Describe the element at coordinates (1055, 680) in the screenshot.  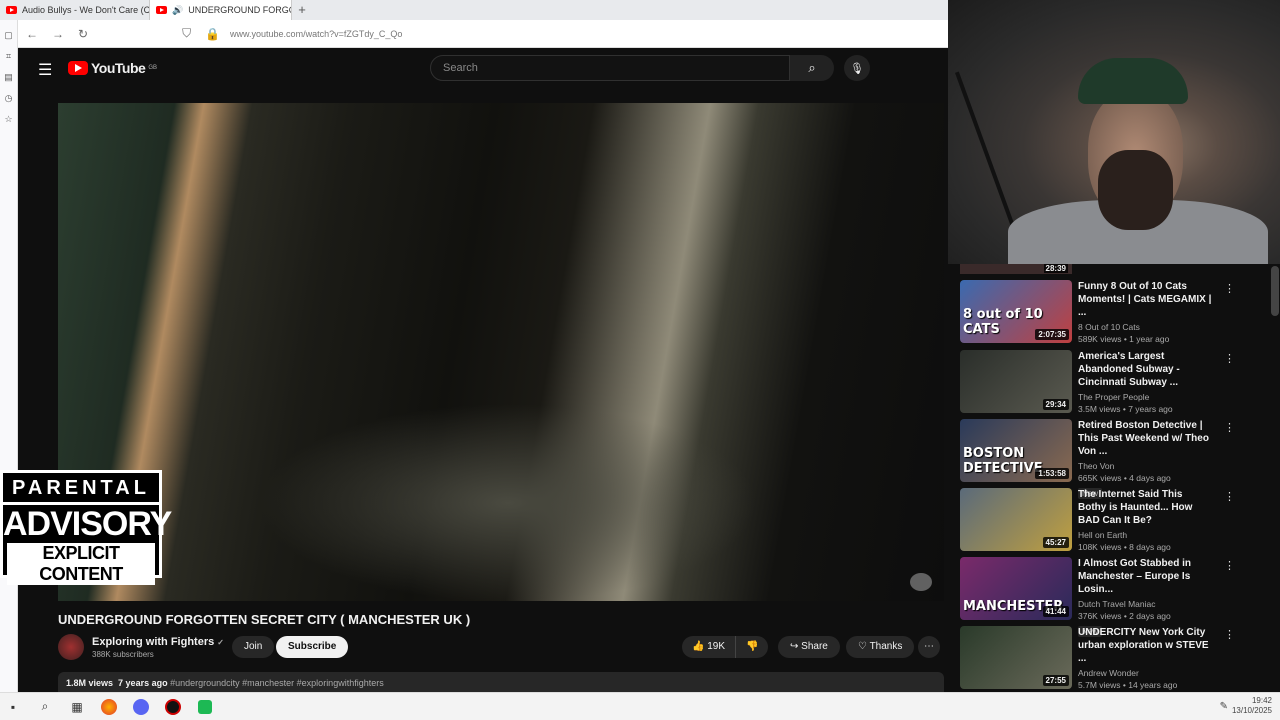
I see `video-duration: 27:55` at that location.